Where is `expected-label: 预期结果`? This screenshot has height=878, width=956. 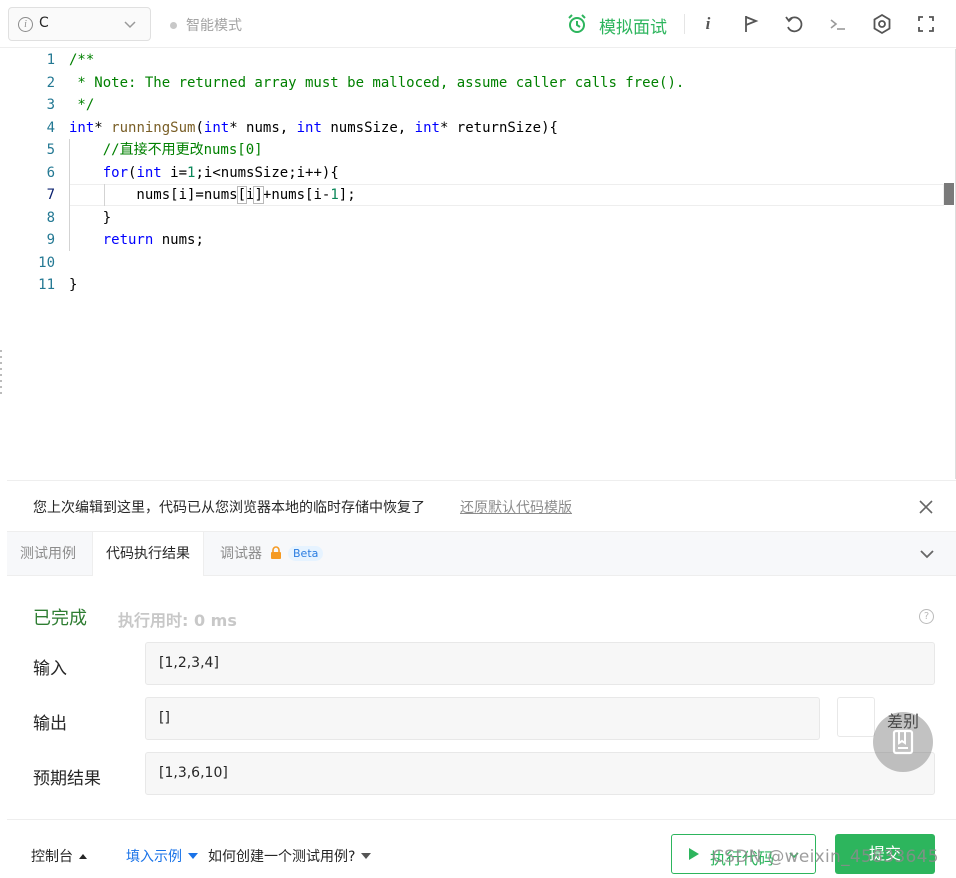 expected-label: 预期结果 is located at coordinates (67, 779).